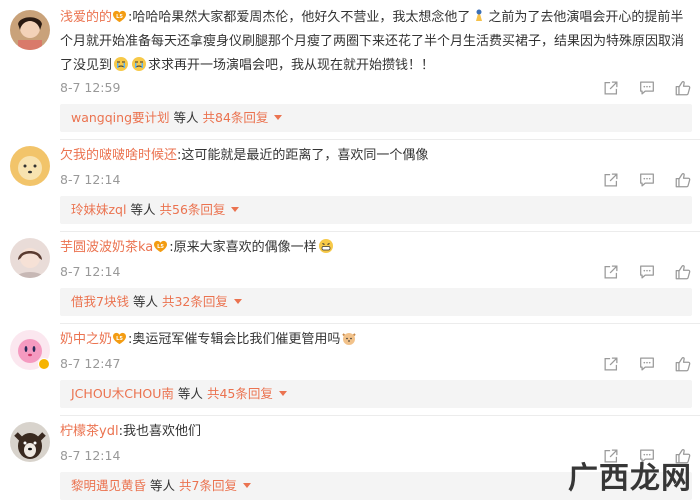 Image resolution: width=700 pixels, height=503 pixels. What do you see at coordinates (118, 155) in the screenshot?
I see `username-link: 欠我的啵啵啥时候还` at bounding box center [118, 155].